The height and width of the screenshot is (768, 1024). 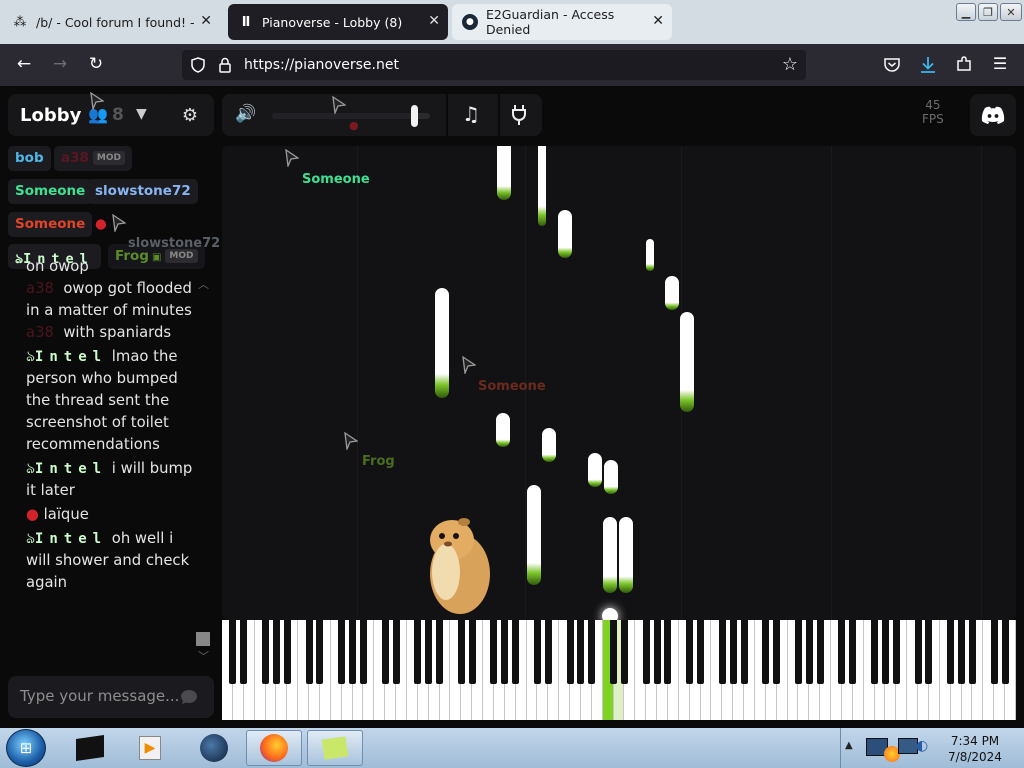 What do you see at coordinates (245, 114) in the screenshot?
I see `volume-icon: 🔊` at bounding box center [245, 114].